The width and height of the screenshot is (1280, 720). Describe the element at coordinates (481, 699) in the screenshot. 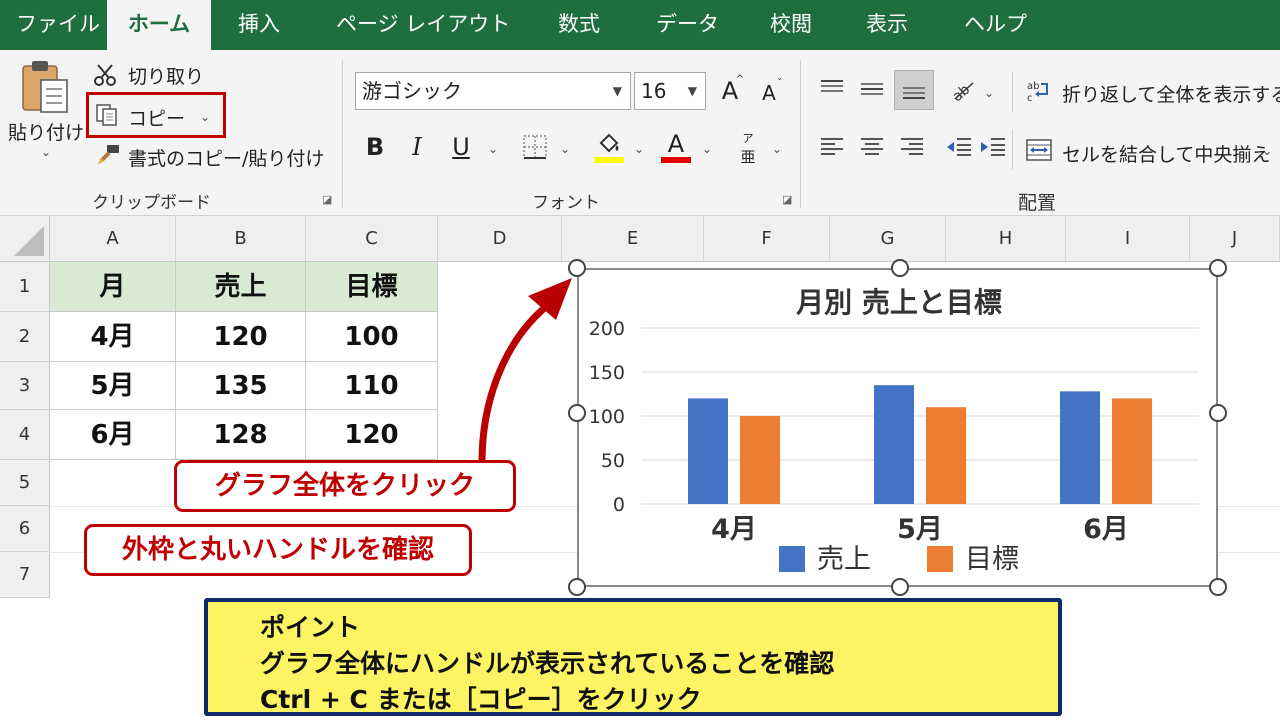

I see `point-line-2: Ctrl + C または［コピー］をクリック` at that location.